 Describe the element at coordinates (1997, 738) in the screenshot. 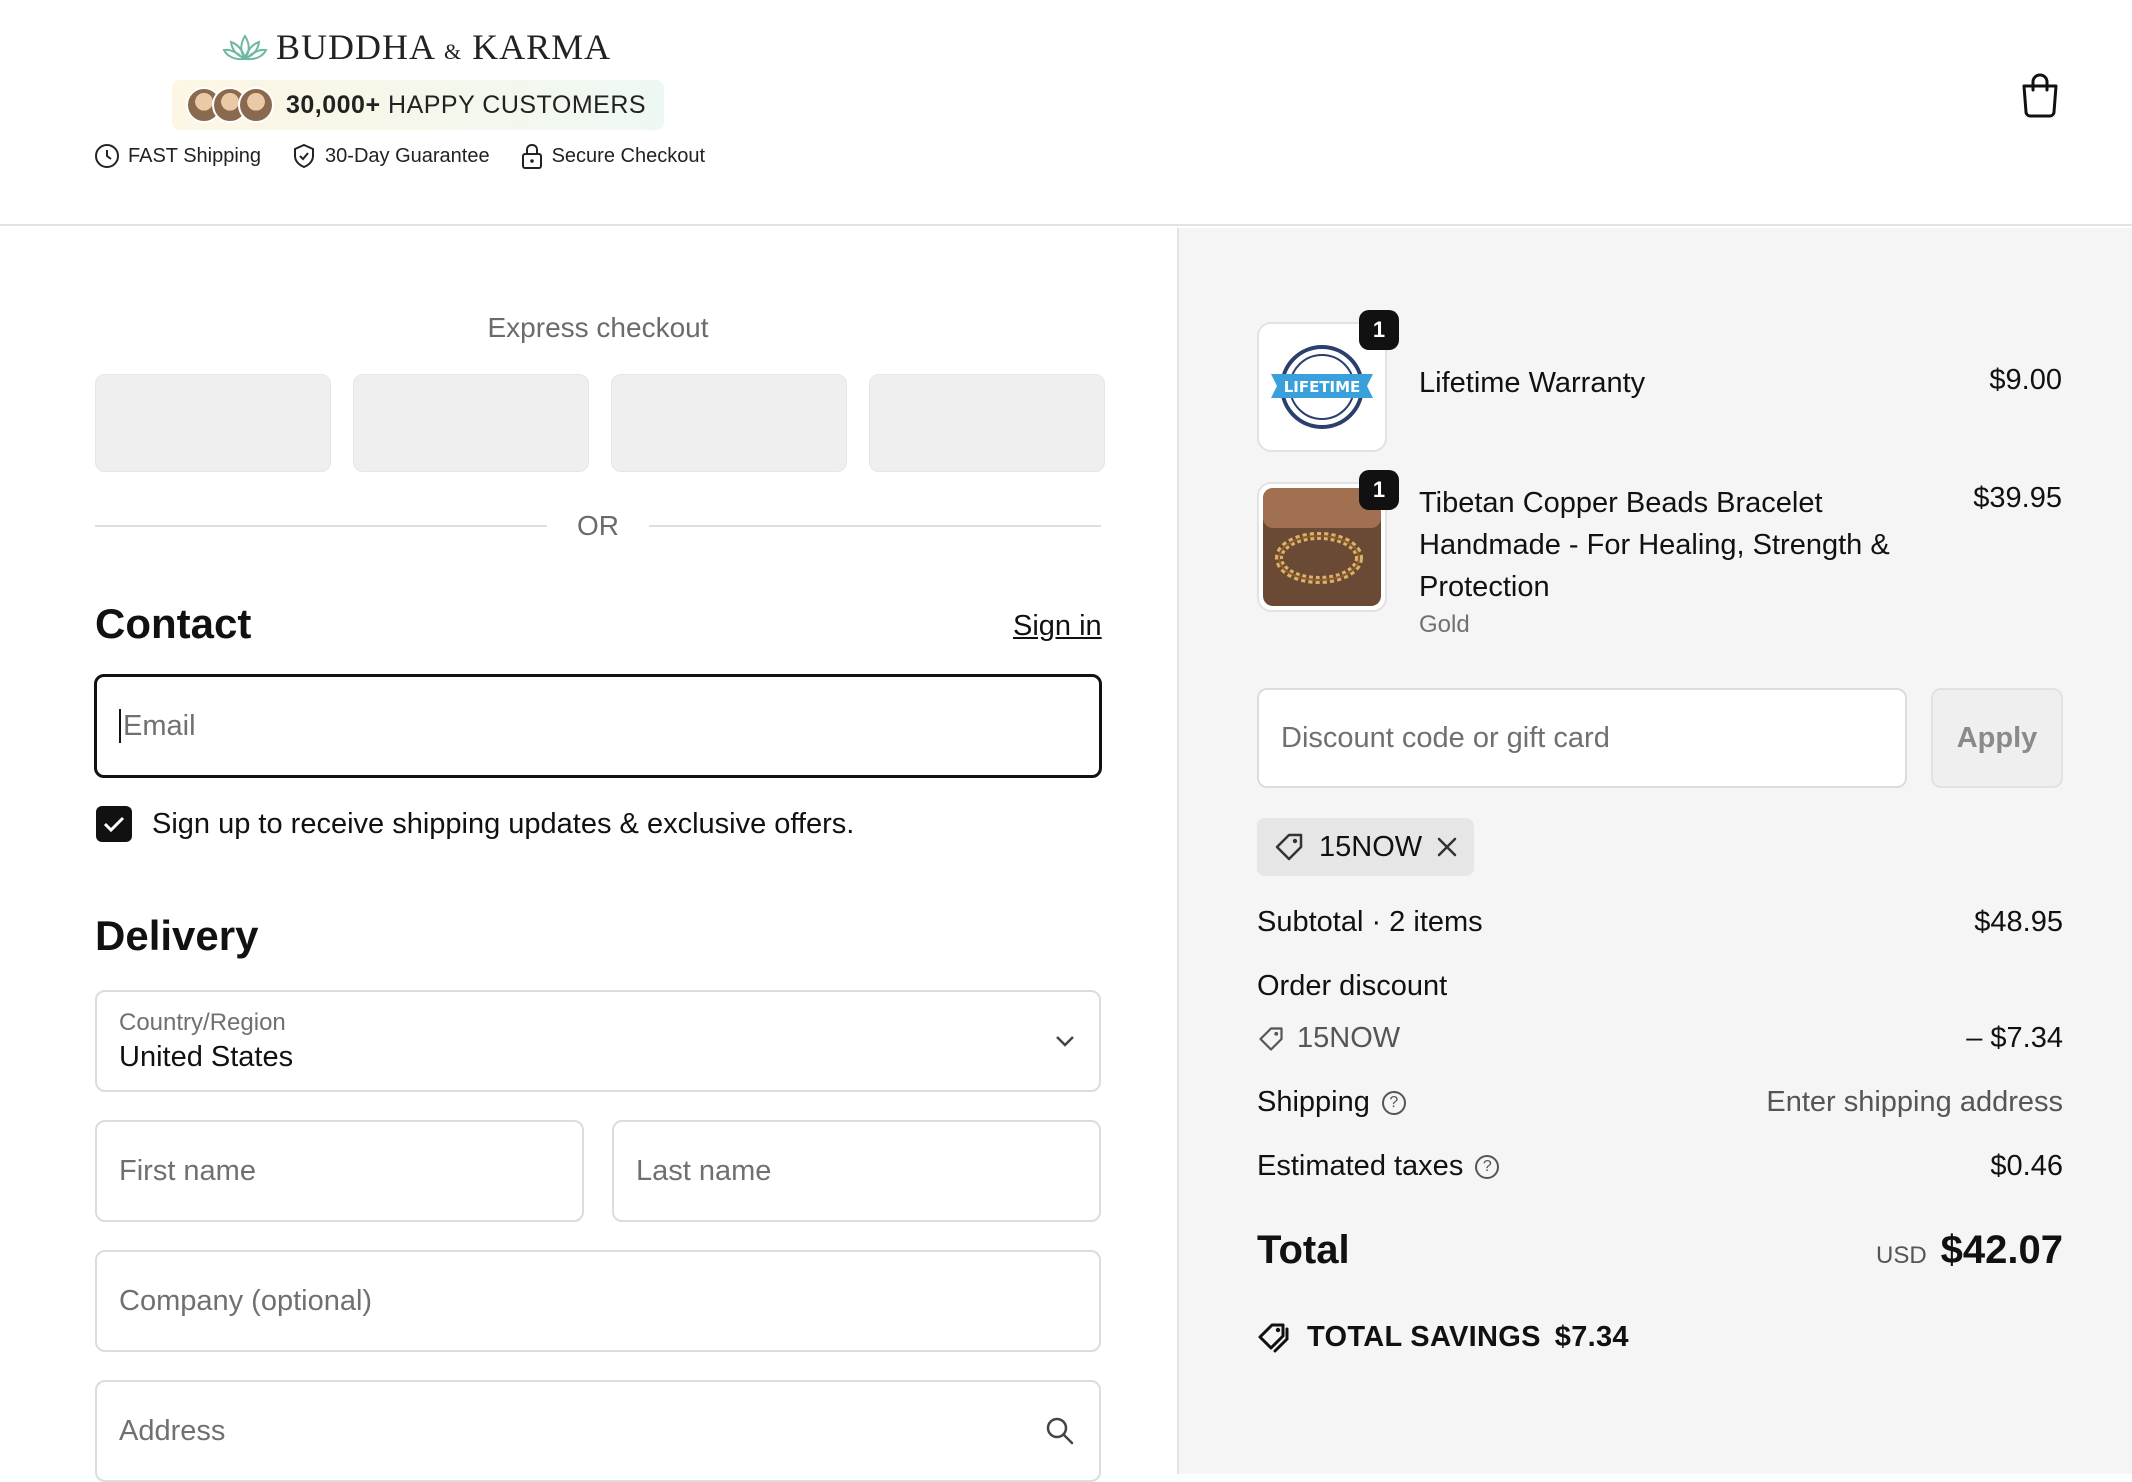

I see `apply-discount-button: Apply` at that location.